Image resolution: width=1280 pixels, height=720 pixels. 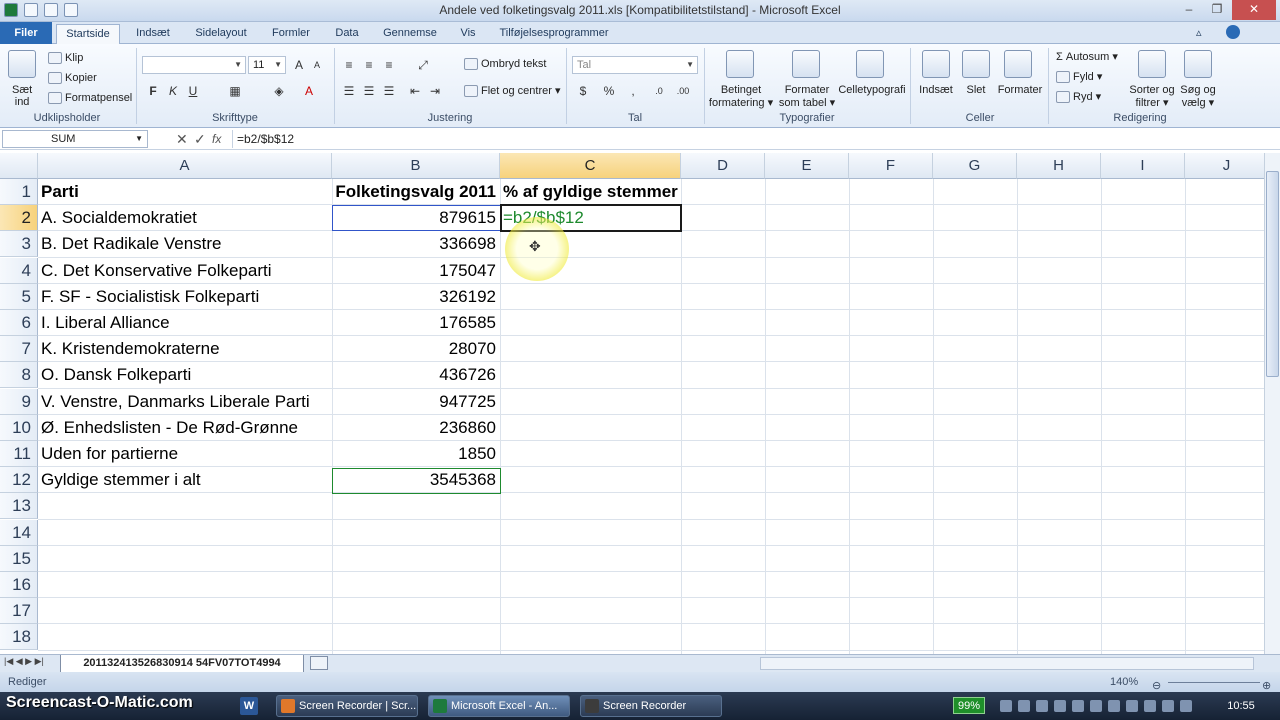 What do you see at coordinates (19, 532) in the screenshot?
I see `row-header: 14` at bounding box center [19, 532].